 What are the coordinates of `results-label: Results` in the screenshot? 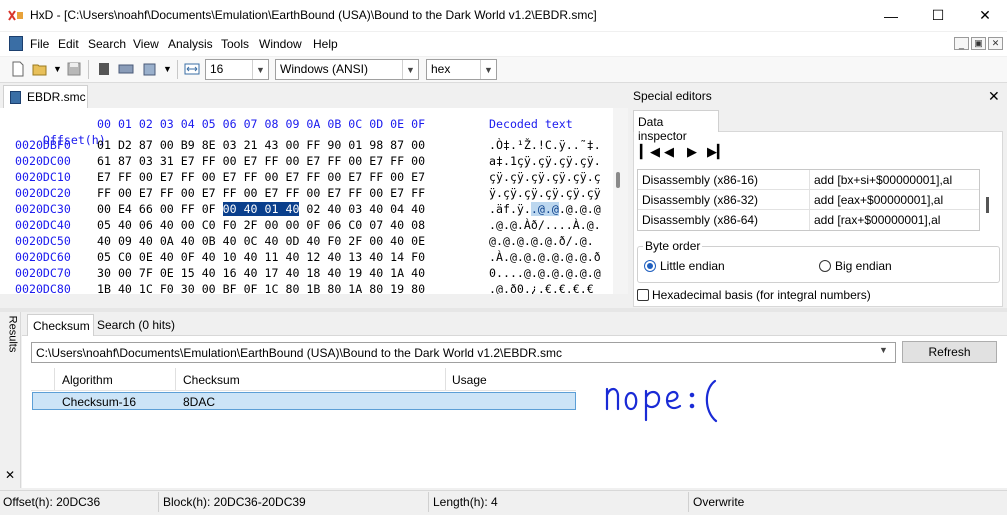 It's located at (12, 334).